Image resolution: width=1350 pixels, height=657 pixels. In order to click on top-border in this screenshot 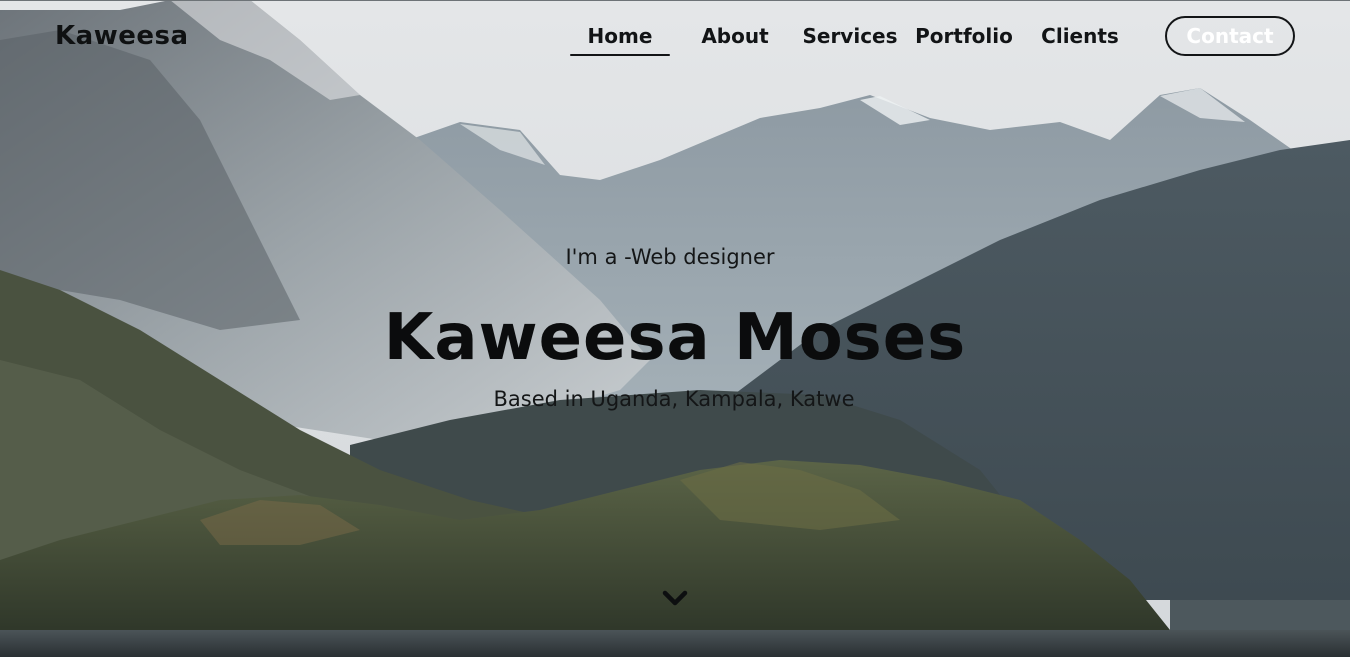, I will do `click(675, 0)`.